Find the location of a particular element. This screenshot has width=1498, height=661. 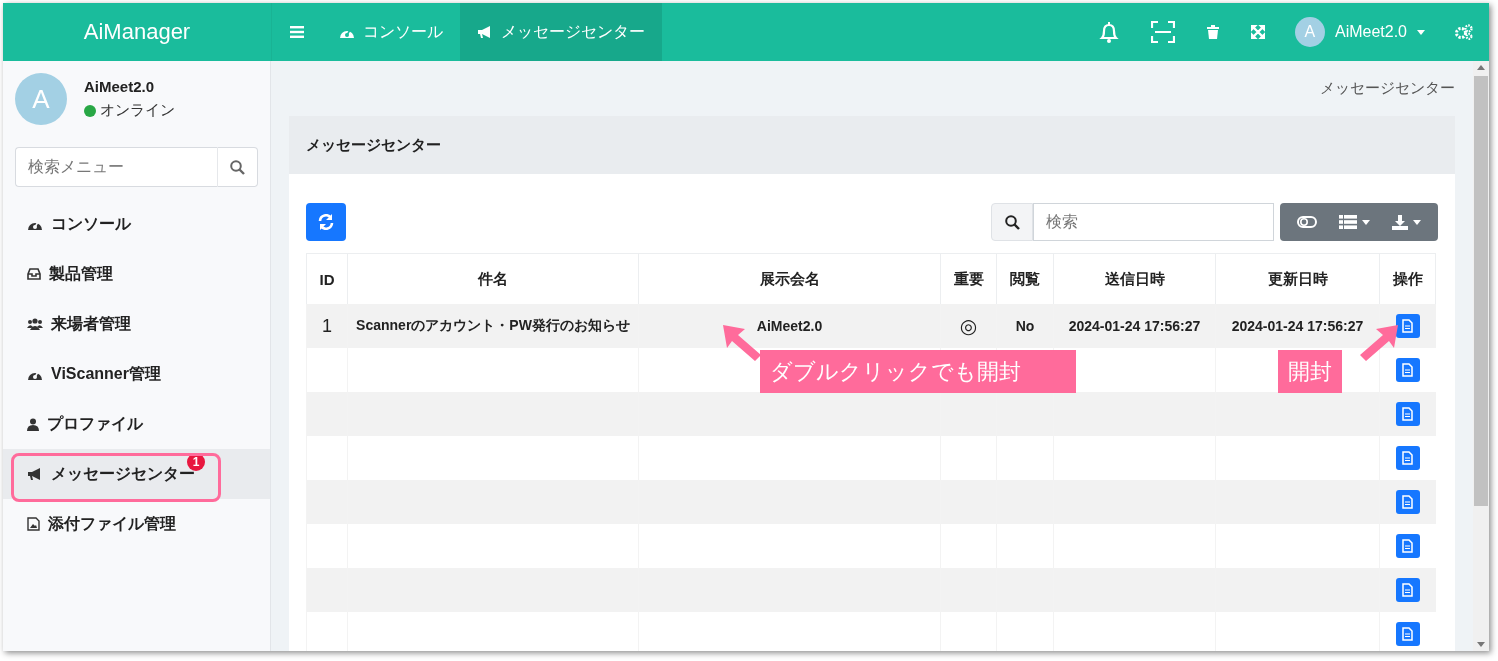

sidebar-item: ViScanner管理 is located at coordinates (136, 374).